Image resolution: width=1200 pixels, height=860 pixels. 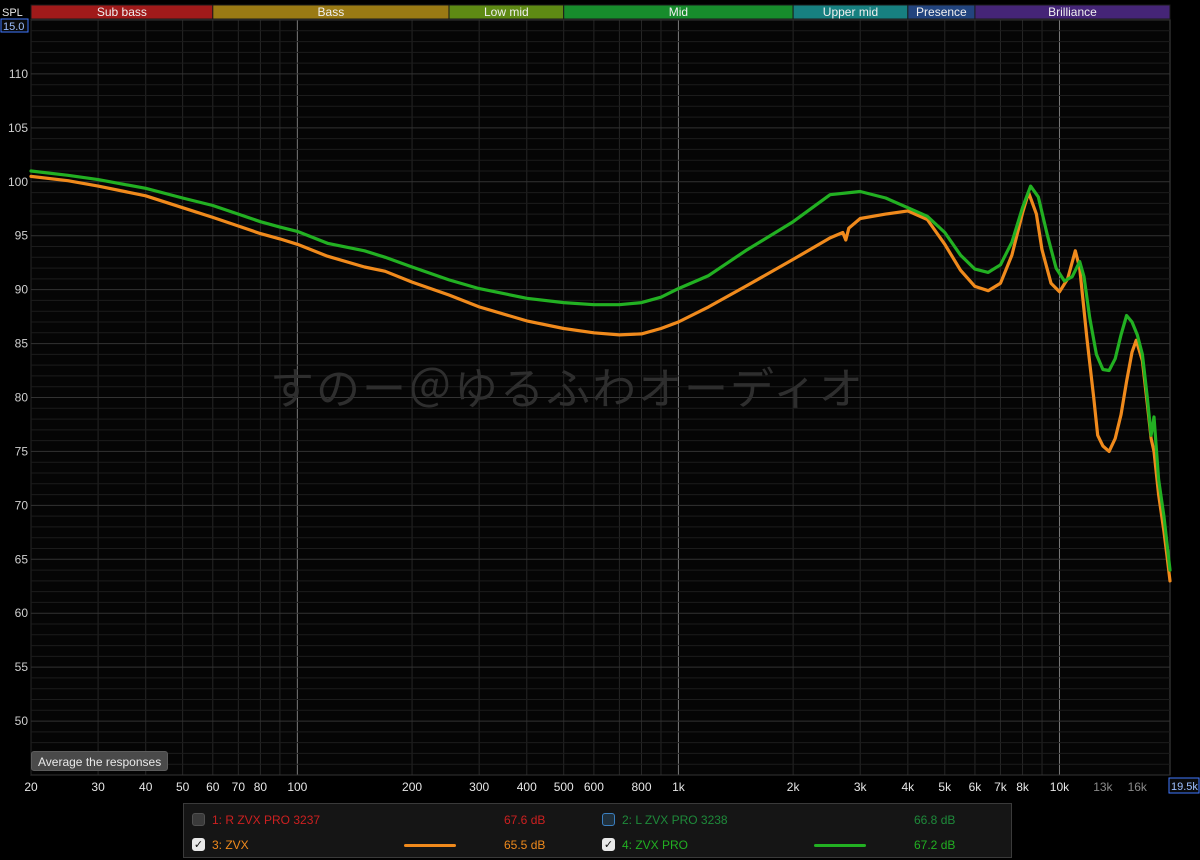 What do you see at coordinates (945, 787) in the screenshot?
I see `x-tick-label: 5k` at bounding box center [945, 787].